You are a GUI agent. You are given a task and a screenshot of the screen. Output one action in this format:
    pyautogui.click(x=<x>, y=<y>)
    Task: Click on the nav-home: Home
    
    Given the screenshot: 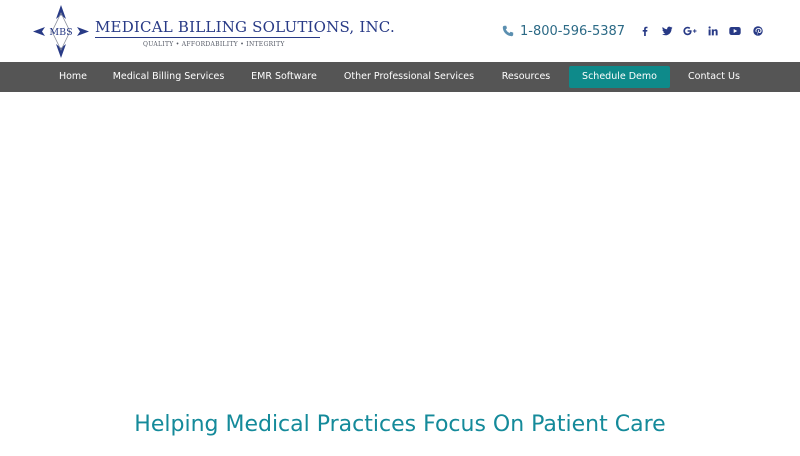 What is the action you would take?
    pyautogui.click(x=73, y=77)
    